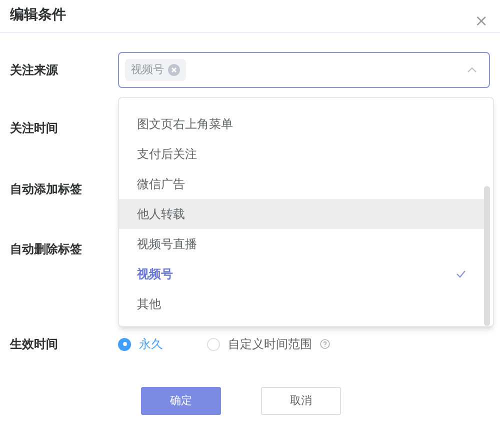  What do you see at coordinates (34, 70) in the screenshot?
I see `field-label: 关注来源` at bounding box center [34, 70].